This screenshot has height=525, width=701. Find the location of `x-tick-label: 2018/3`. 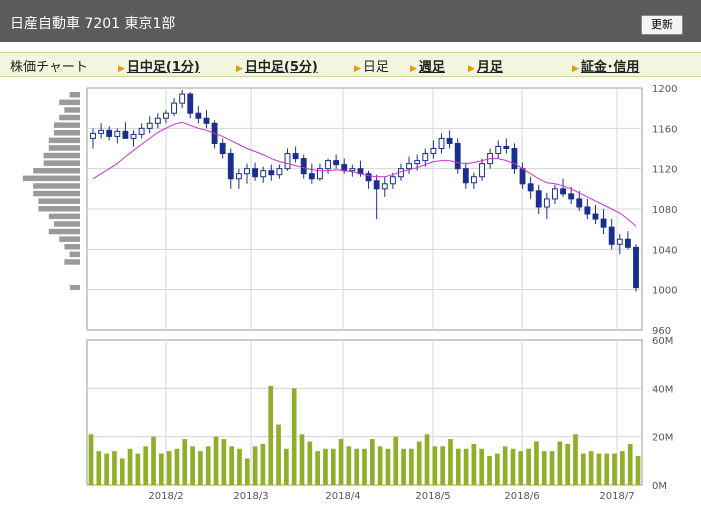

x-tick-label: 2018/3 is located at coordinates (250, 496).